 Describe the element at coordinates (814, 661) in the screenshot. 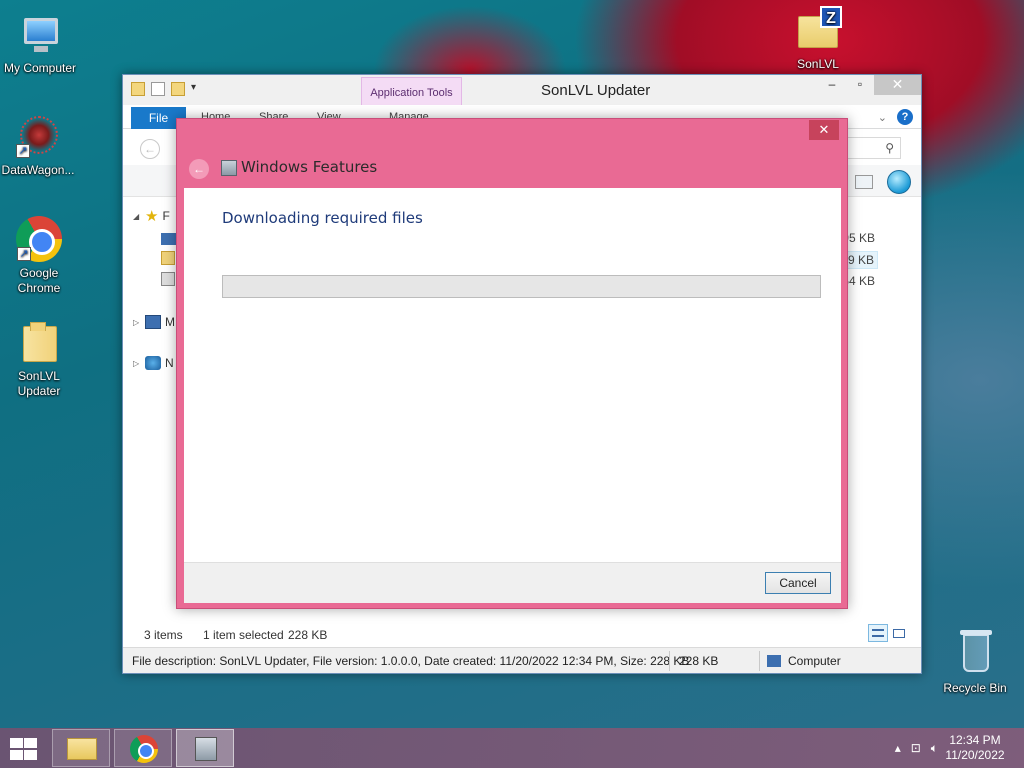

I see `location-status: Computer` at that location.